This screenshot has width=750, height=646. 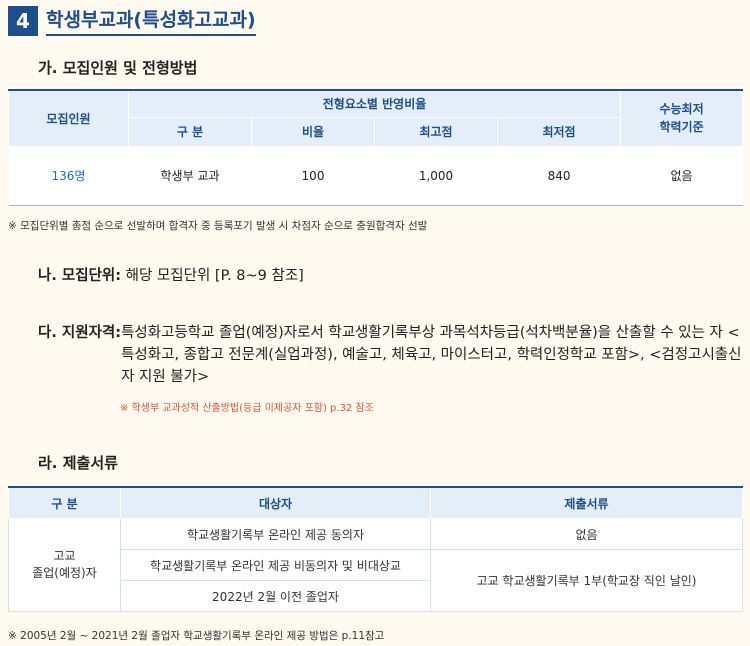 What do you see at coordinates (80, 333) in the screenshot?
I see `item-qualification-label: 다. 지원자격:` at bounding box center [80, 333].